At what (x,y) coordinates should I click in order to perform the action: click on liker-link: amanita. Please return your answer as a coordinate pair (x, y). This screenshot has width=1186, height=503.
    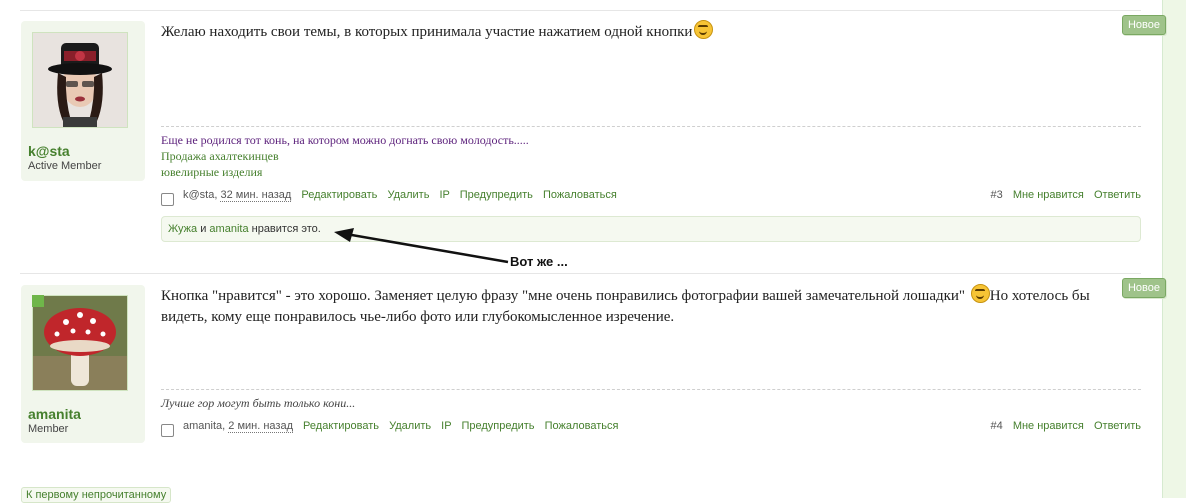
    Looking at the image, I should click on (228, 229).